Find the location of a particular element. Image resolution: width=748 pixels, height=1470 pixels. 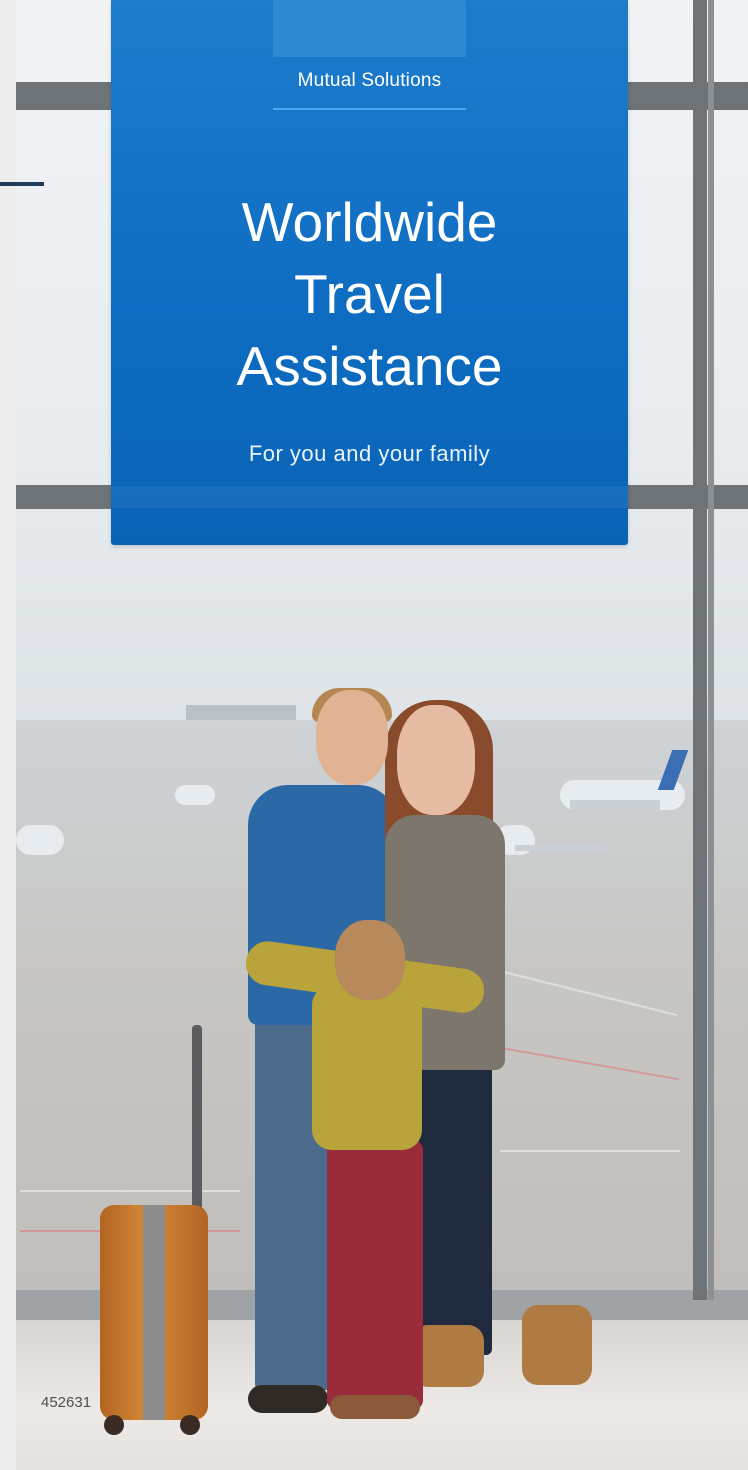

document-code: 452631 is located at coordinates (66, 1402).